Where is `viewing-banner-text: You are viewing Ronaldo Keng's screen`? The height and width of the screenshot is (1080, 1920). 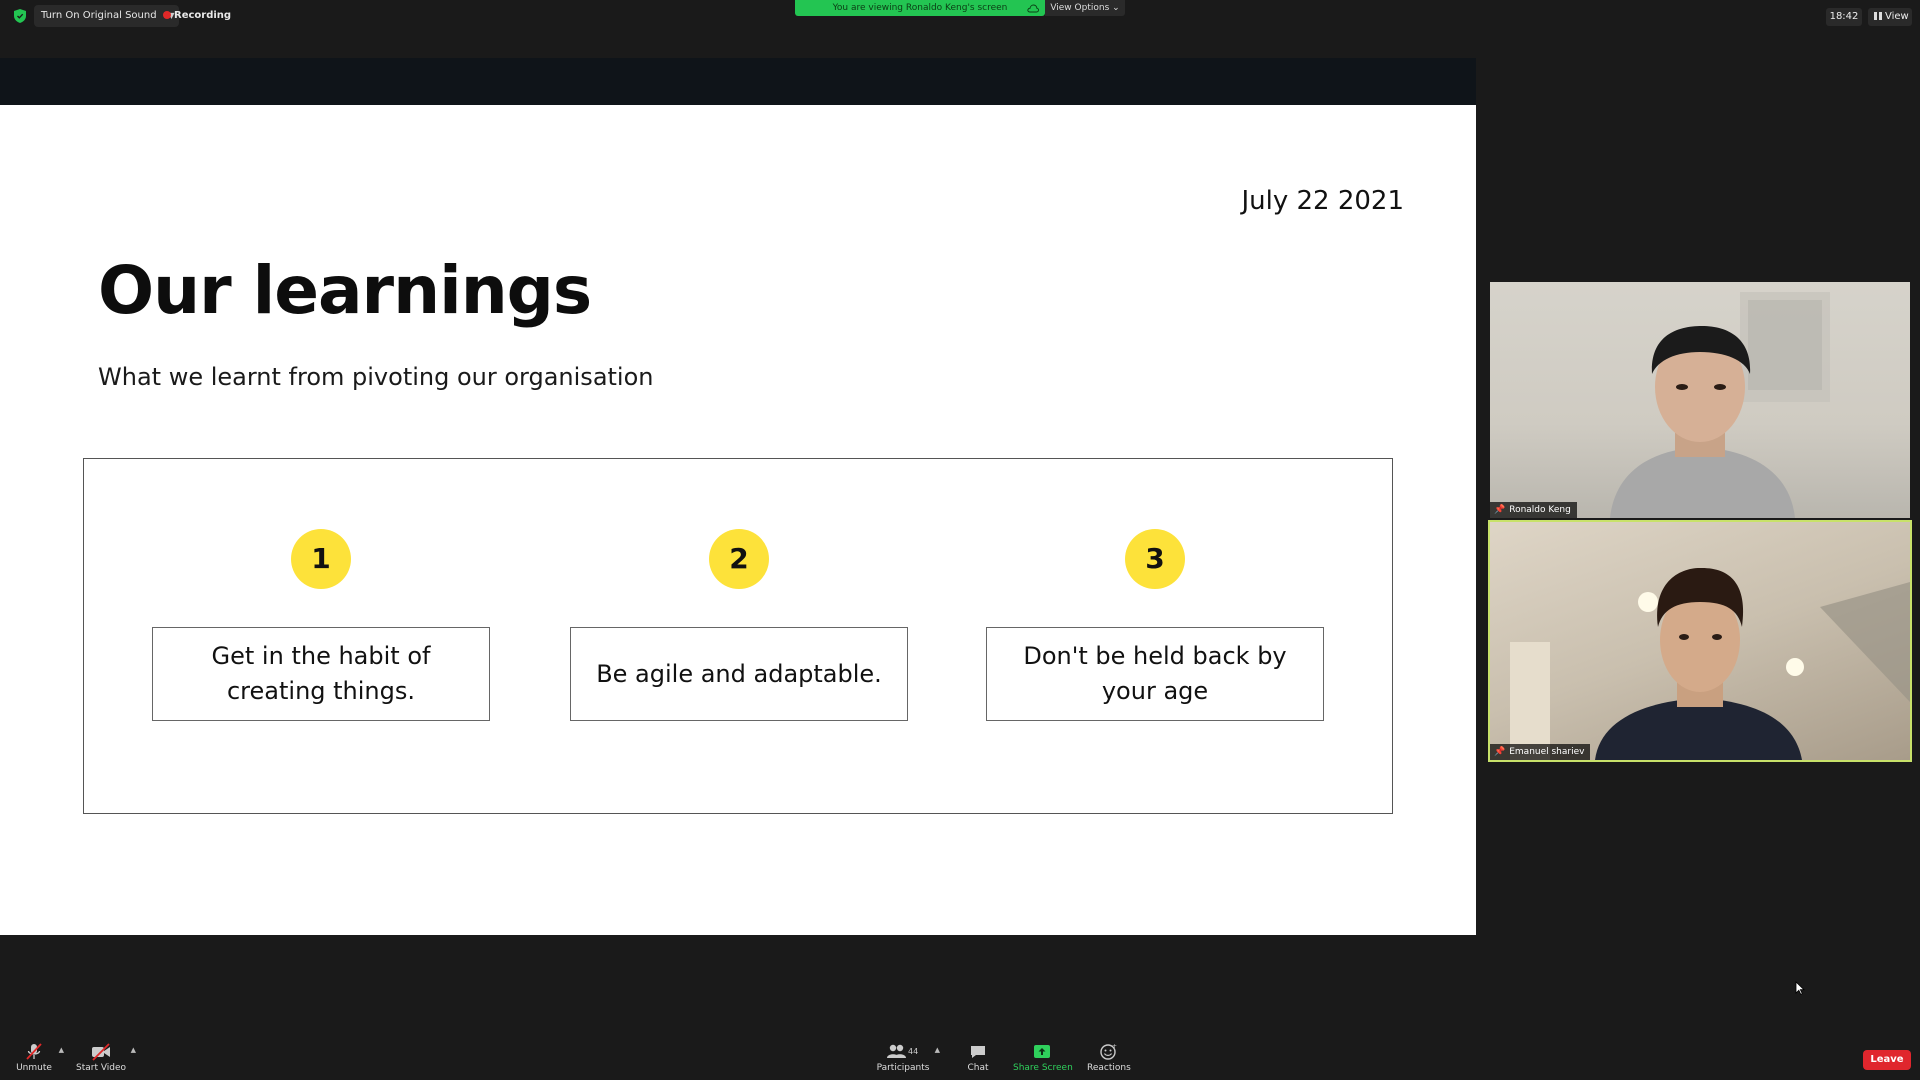 viewing-banner-text: You are viewing Ronaldo Keng's screen is located at coordinates (920, 8).